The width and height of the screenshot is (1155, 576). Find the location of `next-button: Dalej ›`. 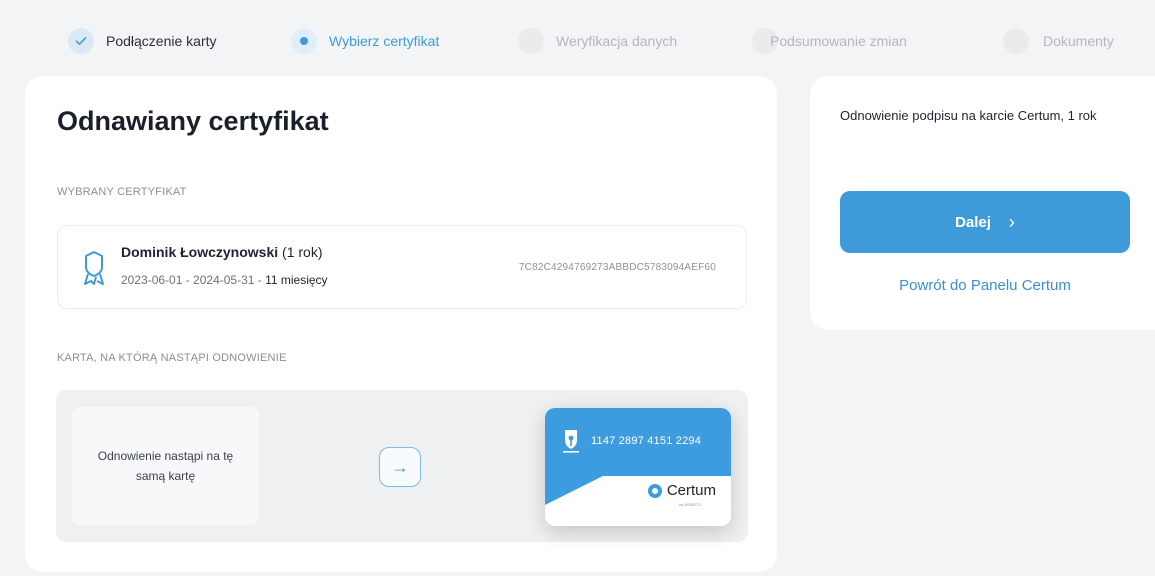

next-button: Dalej › is located at coordinates (985, 222).